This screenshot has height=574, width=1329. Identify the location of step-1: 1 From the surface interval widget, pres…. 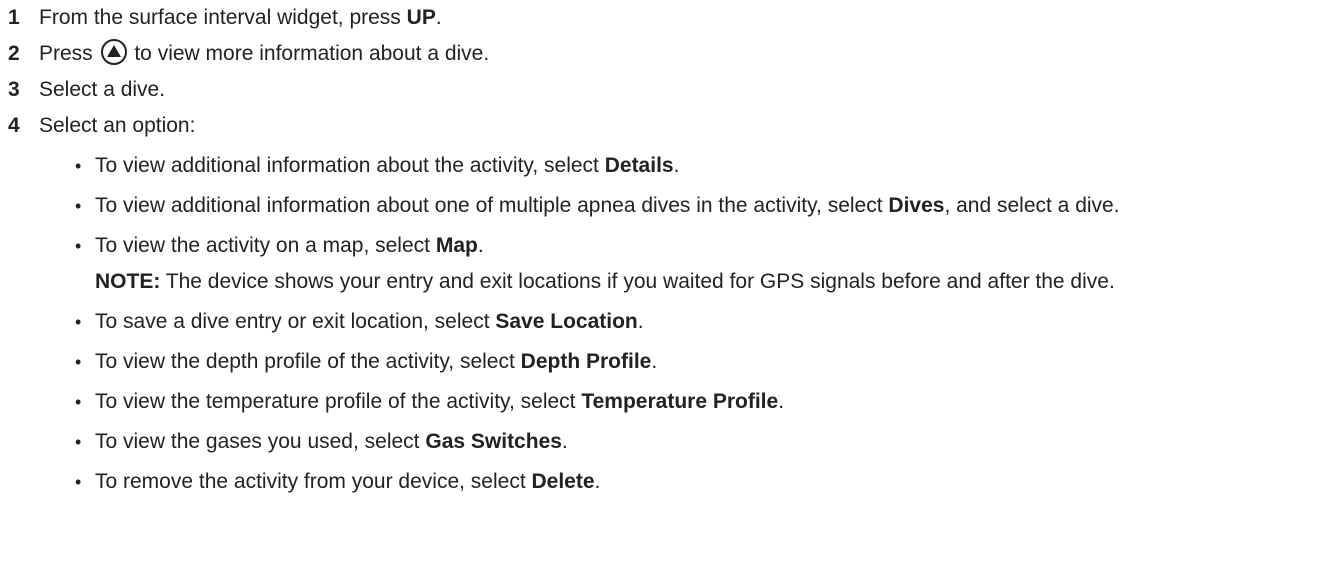
(664, 18).